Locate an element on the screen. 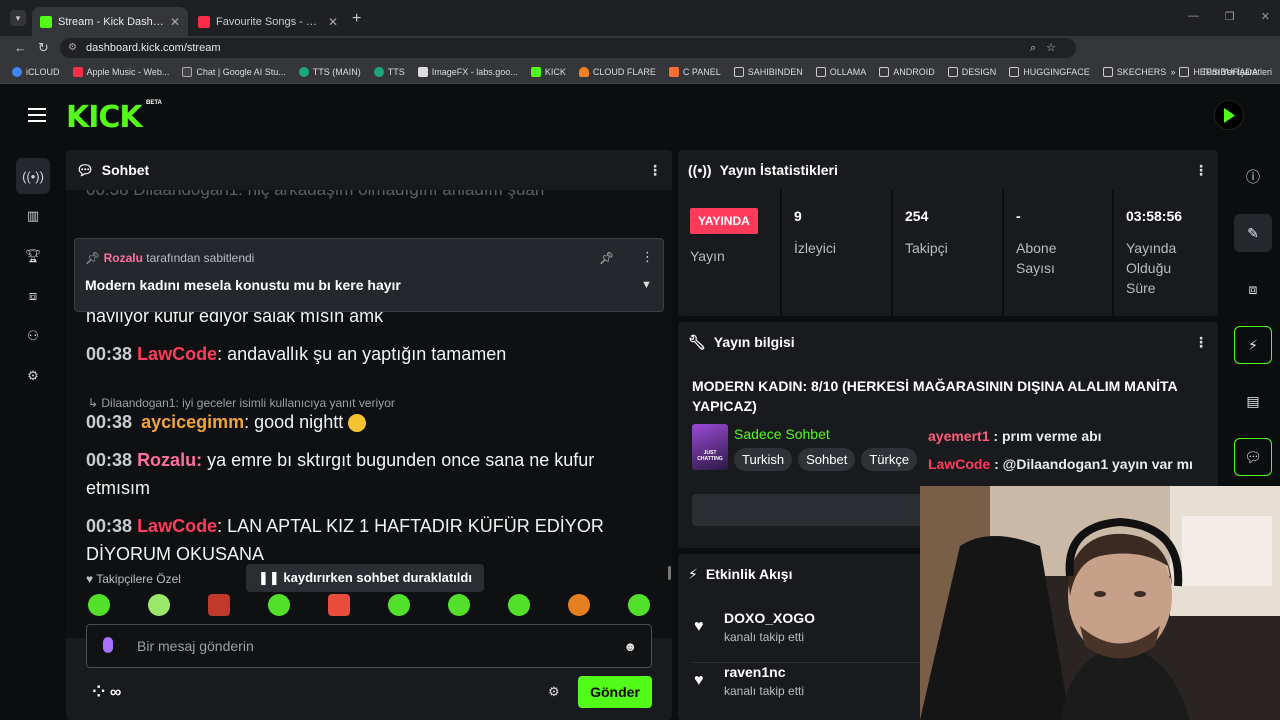 The image size is (1280, 720). omnibox-actions: ⌕☆ is located at coordinates (1048, 48).